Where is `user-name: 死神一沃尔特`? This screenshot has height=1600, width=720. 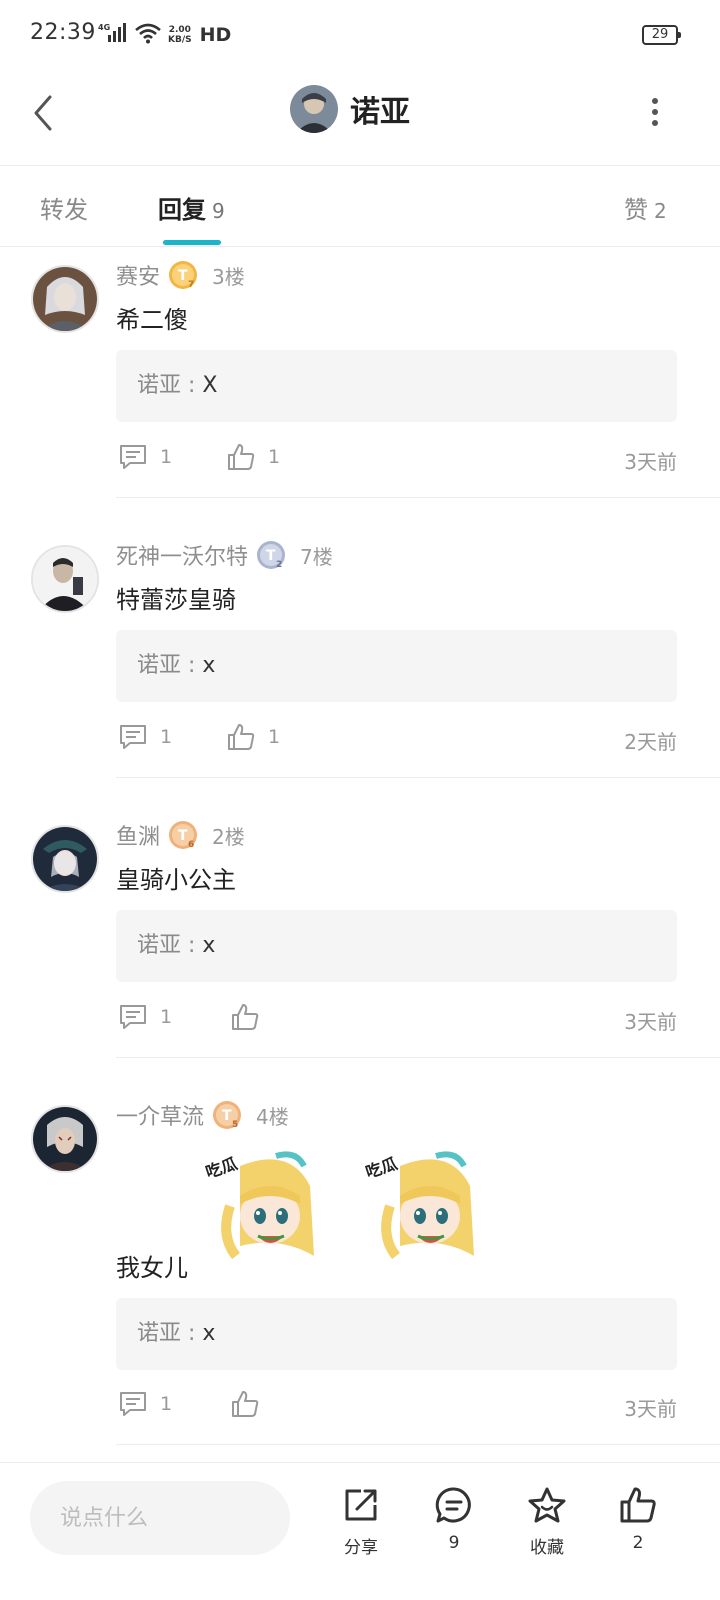 user-name: 死神一沃尔特 is located at coordinates (182, 555).